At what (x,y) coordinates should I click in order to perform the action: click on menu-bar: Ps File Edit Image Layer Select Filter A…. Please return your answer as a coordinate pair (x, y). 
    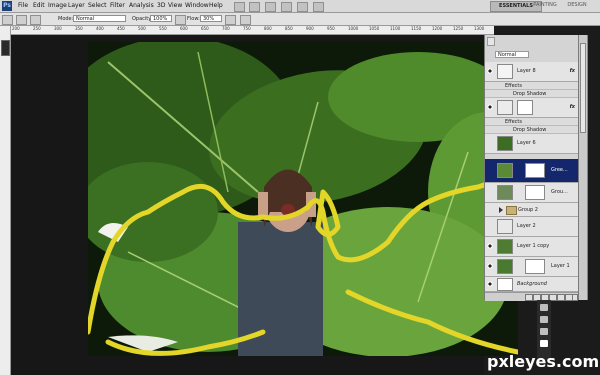
    Looking at the image, I should click on (300, 6).